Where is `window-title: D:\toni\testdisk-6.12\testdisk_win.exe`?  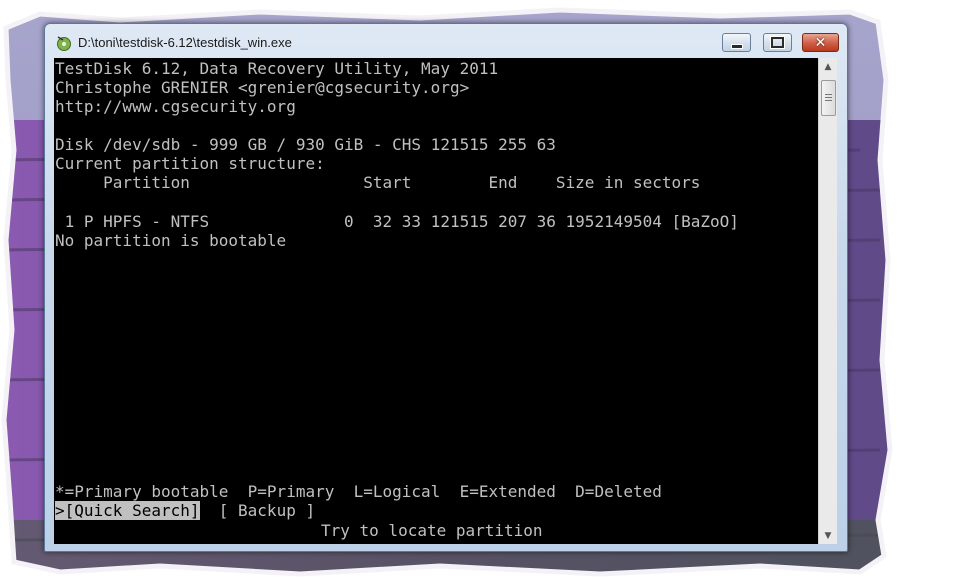
window-title: D:\toni\testdisk-6.12\testdisk_win.exe is located at coordinates (185, 42).